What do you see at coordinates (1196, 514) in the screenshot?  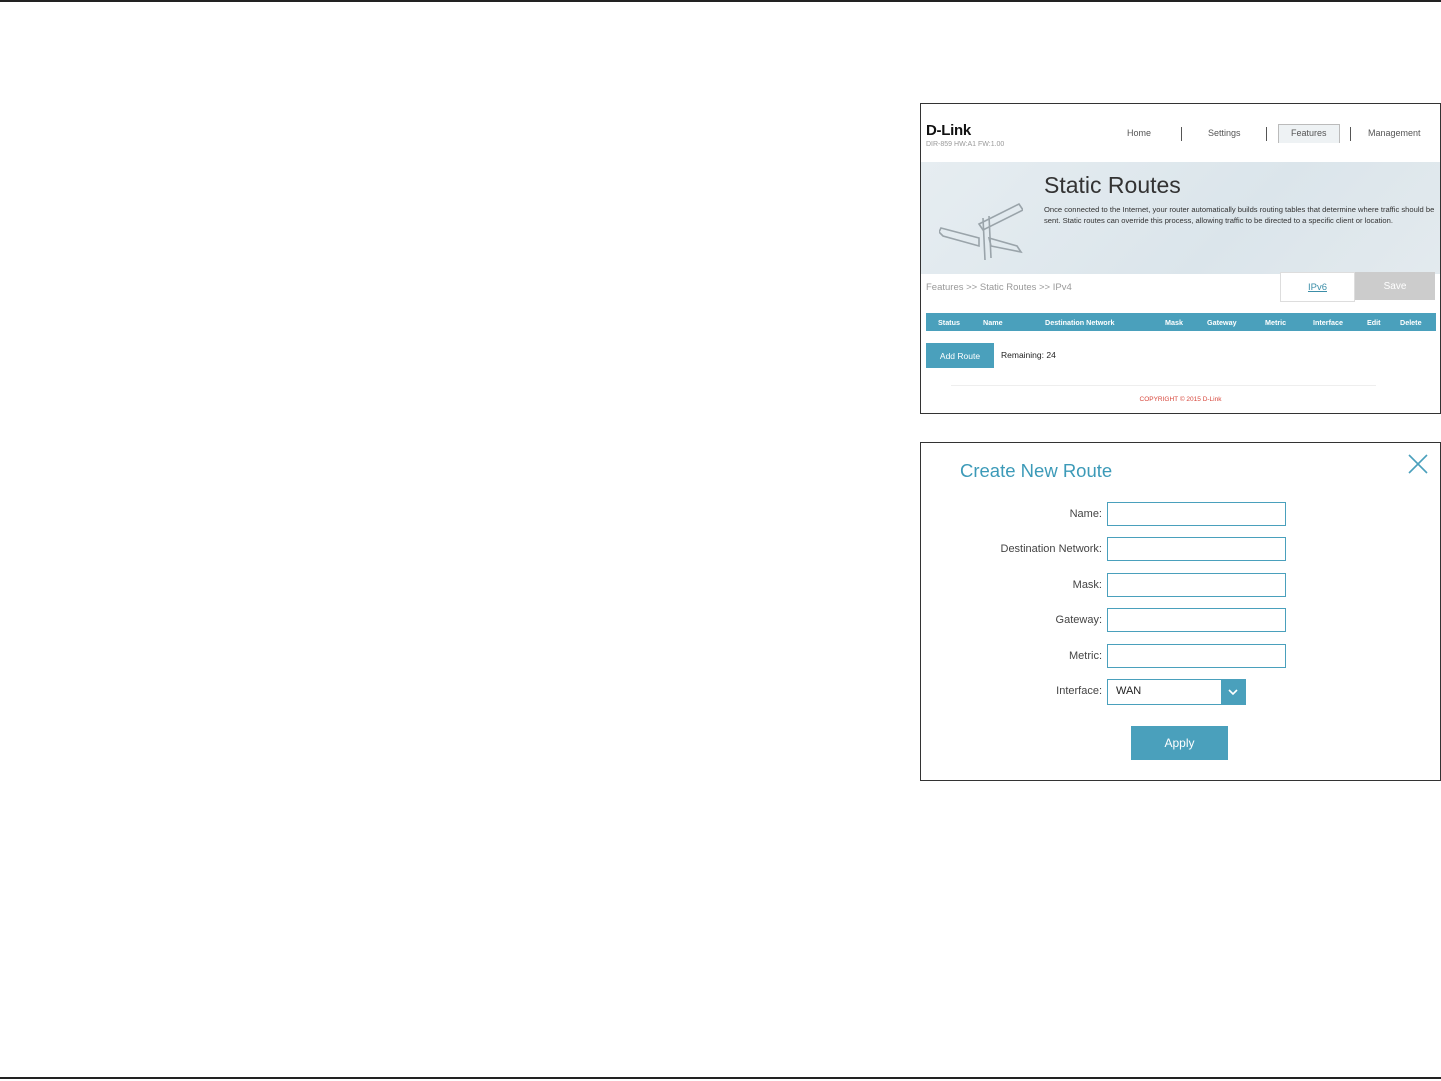 I see `name-field` at bounding box center [1196, 514].